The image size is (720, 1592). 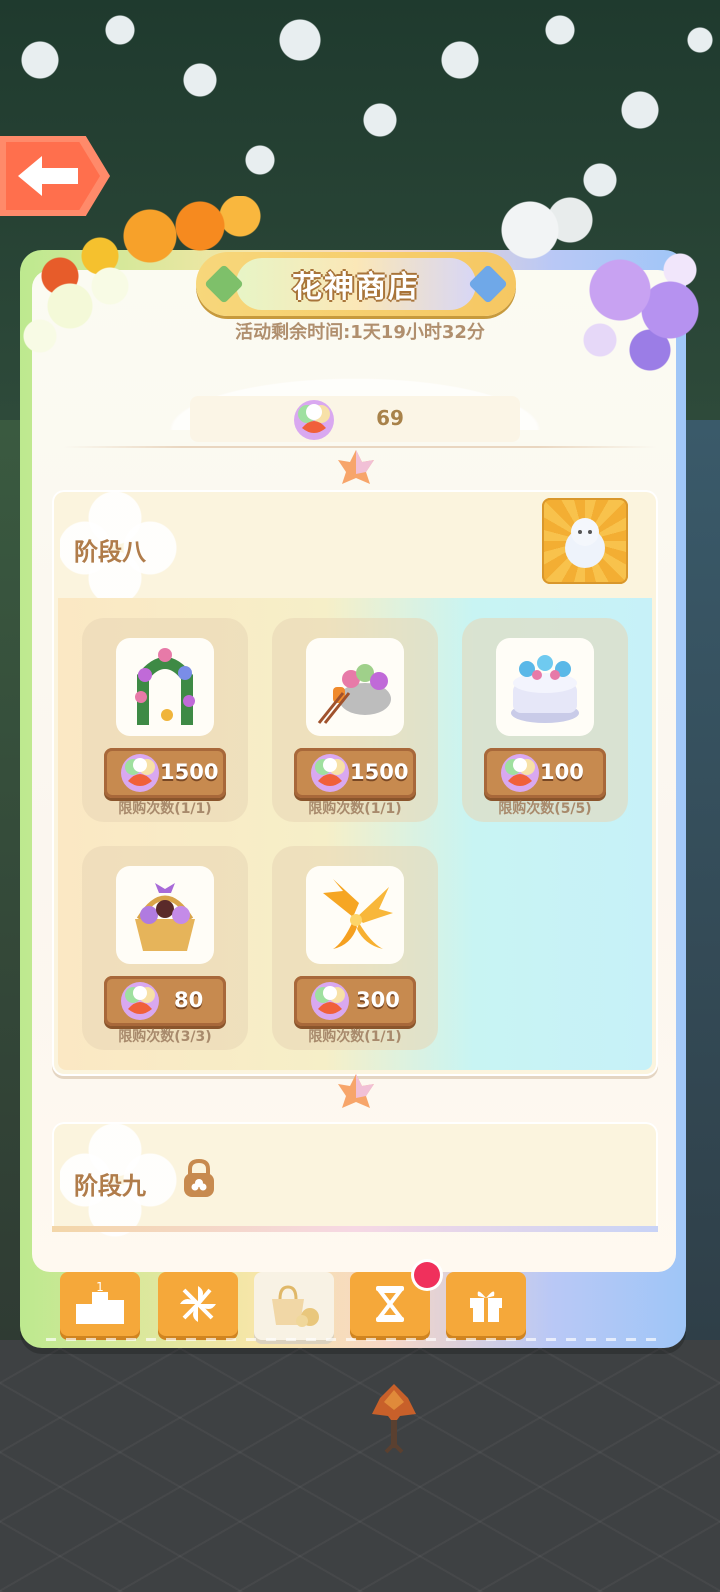 I want to click on buy-button: 100, so click(x=545, y=773).